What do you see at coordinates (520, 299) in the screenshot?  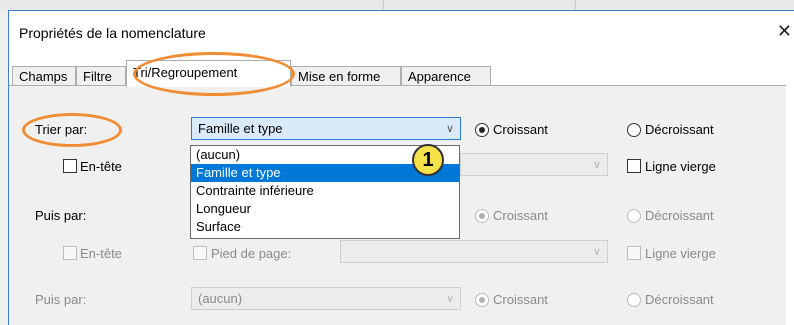 I see `then-by-2-ascending-label: Croissant` at bounding box center [520, 299].